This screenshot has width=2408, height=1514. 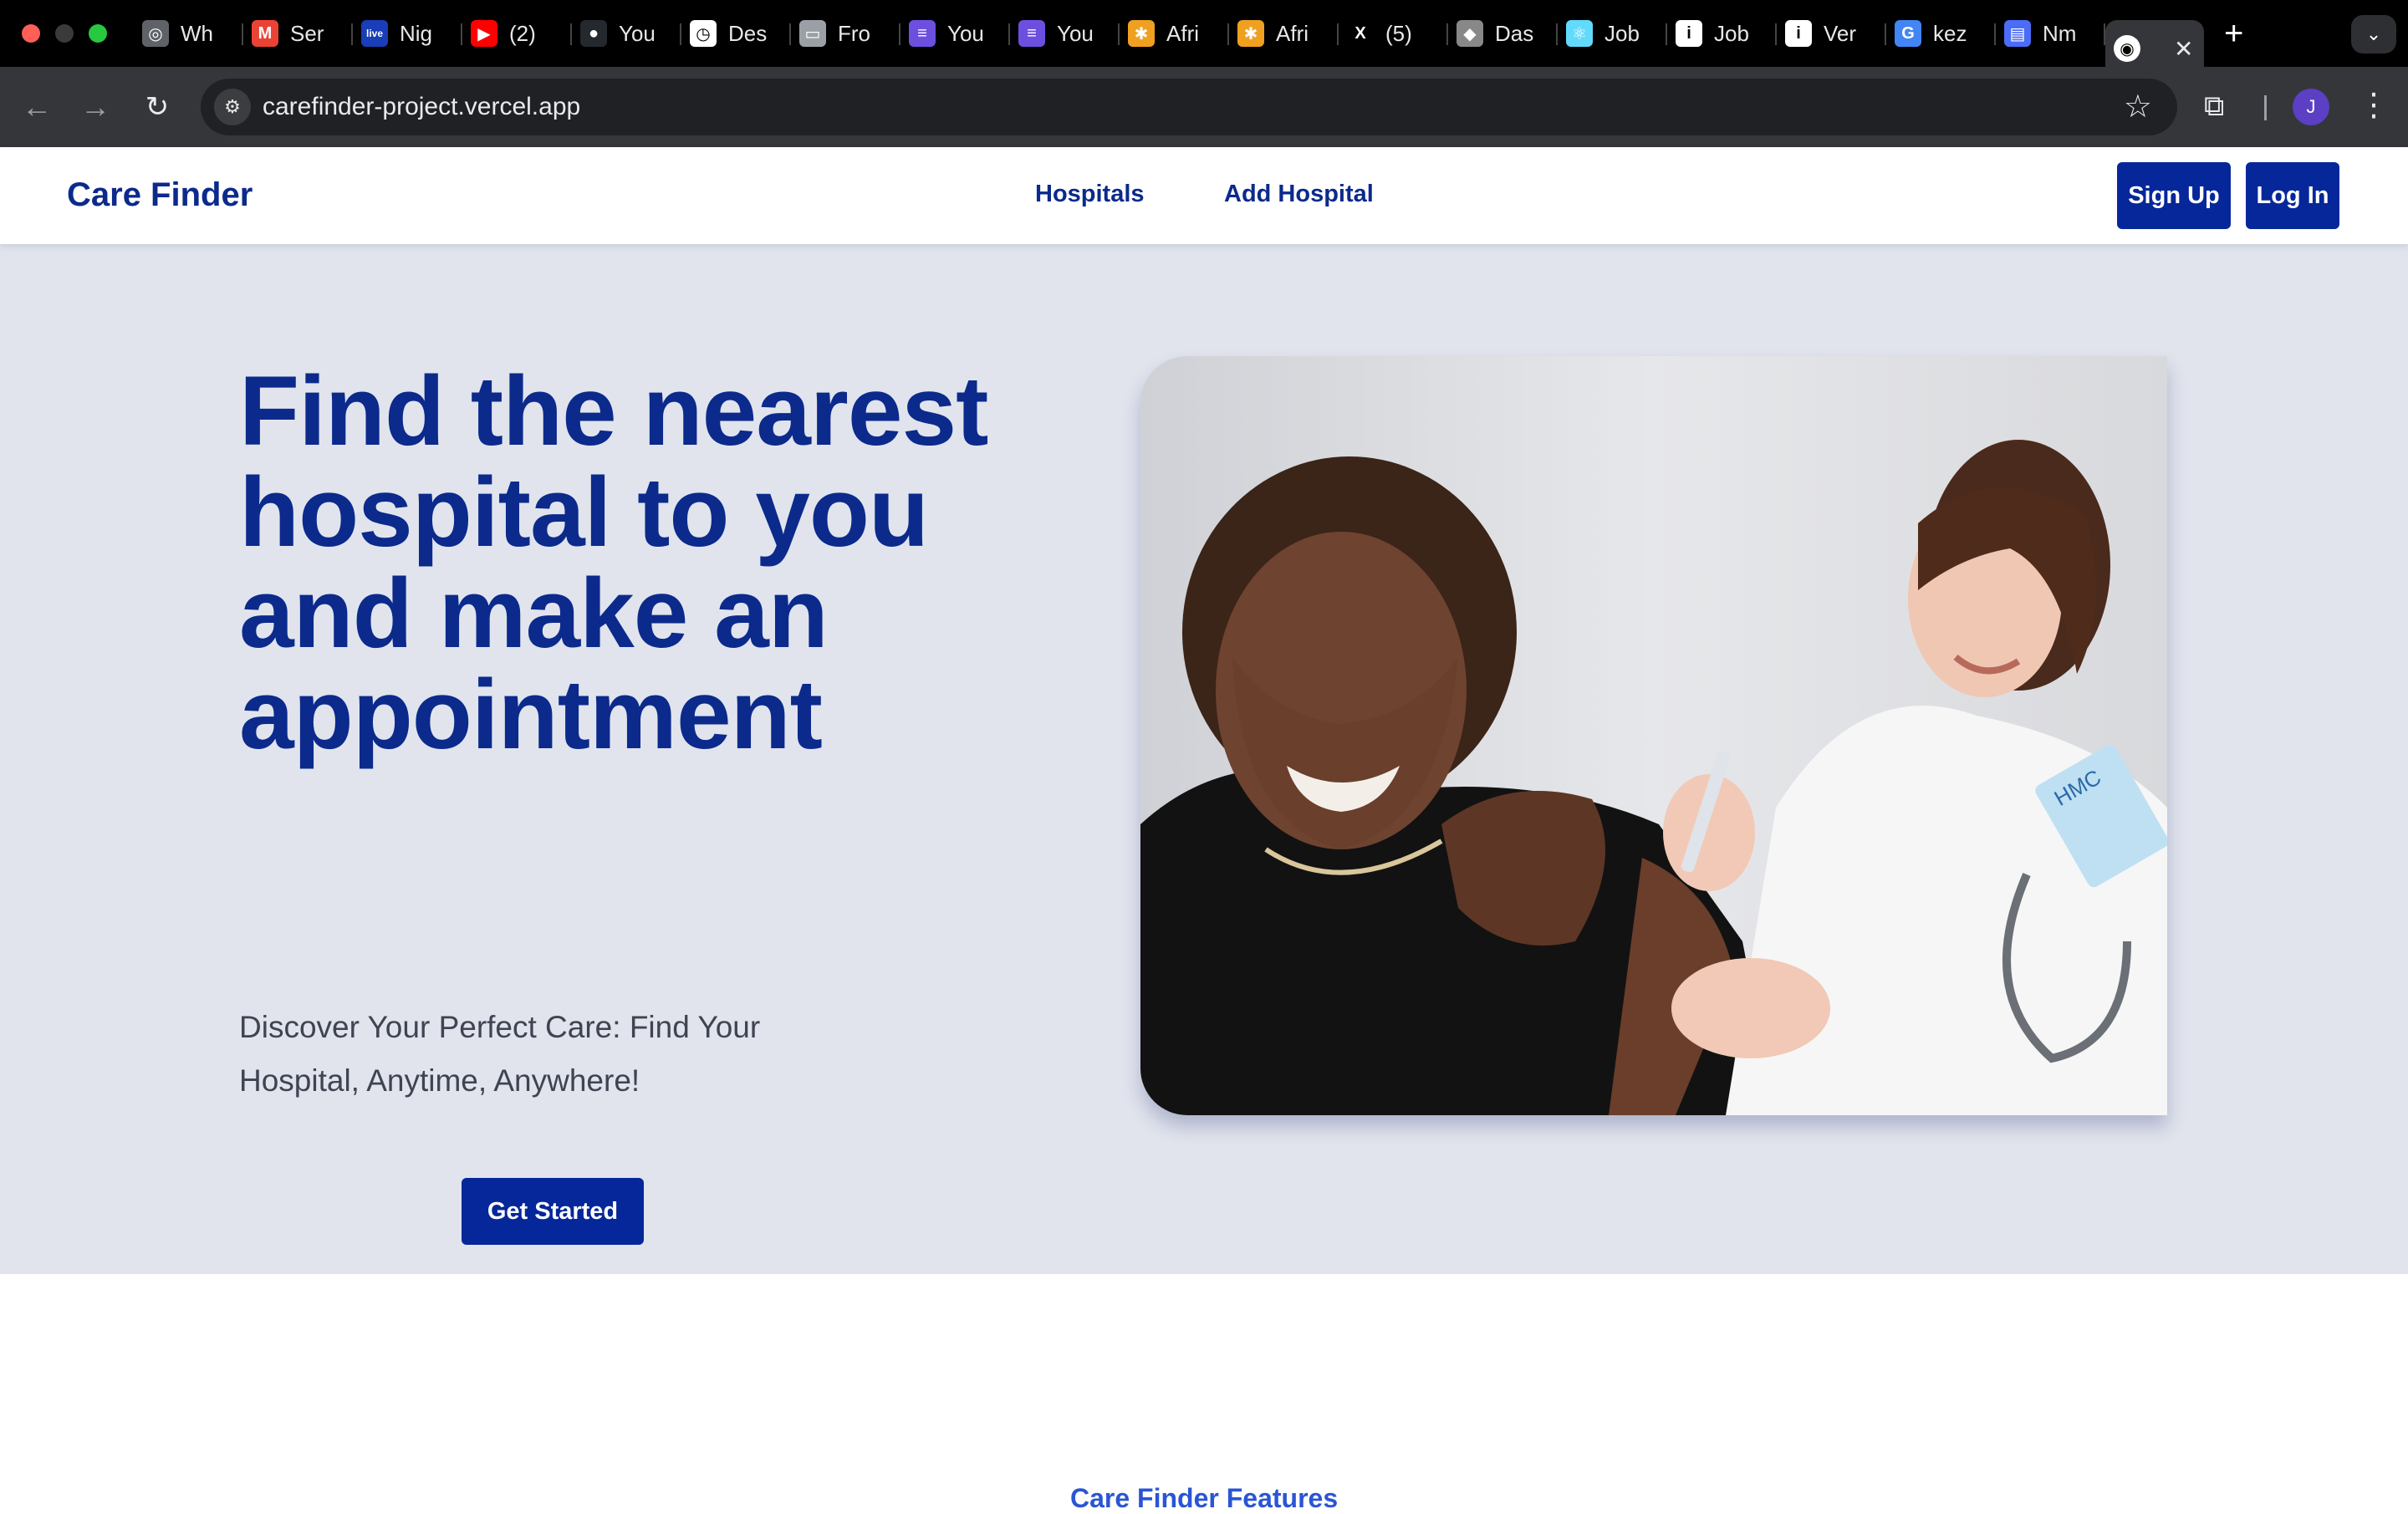 What do you see at coordinates (1470, 33) in the screenshot?
I see `app-icon: ◆` at bounding box center [1470, 33].